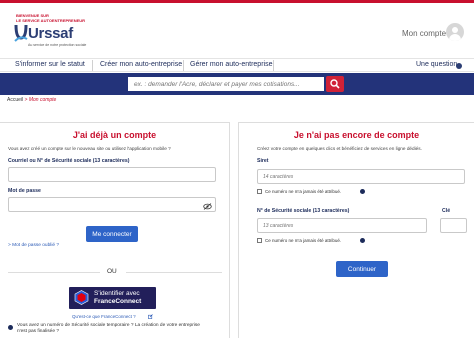 The image size is (474, 338). Describe the element at coordinates (207, 206) in the screenshot. I see `eye-slash-icon` at that location.